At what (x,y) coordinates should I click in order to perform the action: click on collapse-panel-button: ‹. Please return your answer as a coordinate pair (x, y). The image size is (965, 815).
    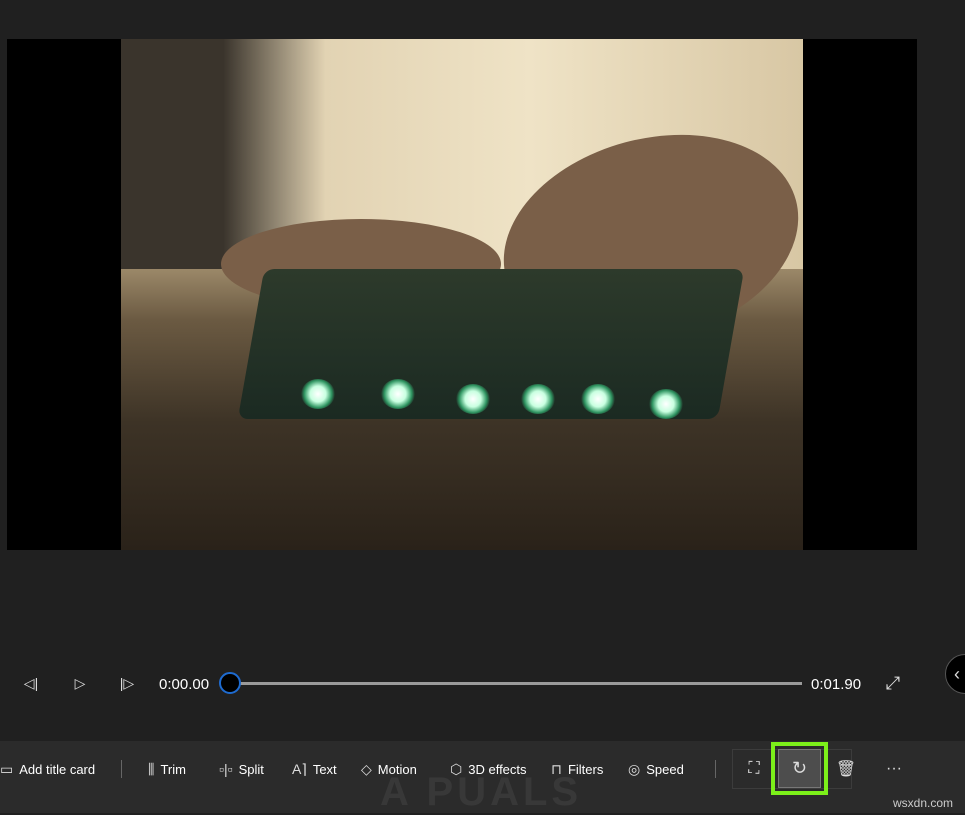
    Looking at the image, I should click on (955, 674).